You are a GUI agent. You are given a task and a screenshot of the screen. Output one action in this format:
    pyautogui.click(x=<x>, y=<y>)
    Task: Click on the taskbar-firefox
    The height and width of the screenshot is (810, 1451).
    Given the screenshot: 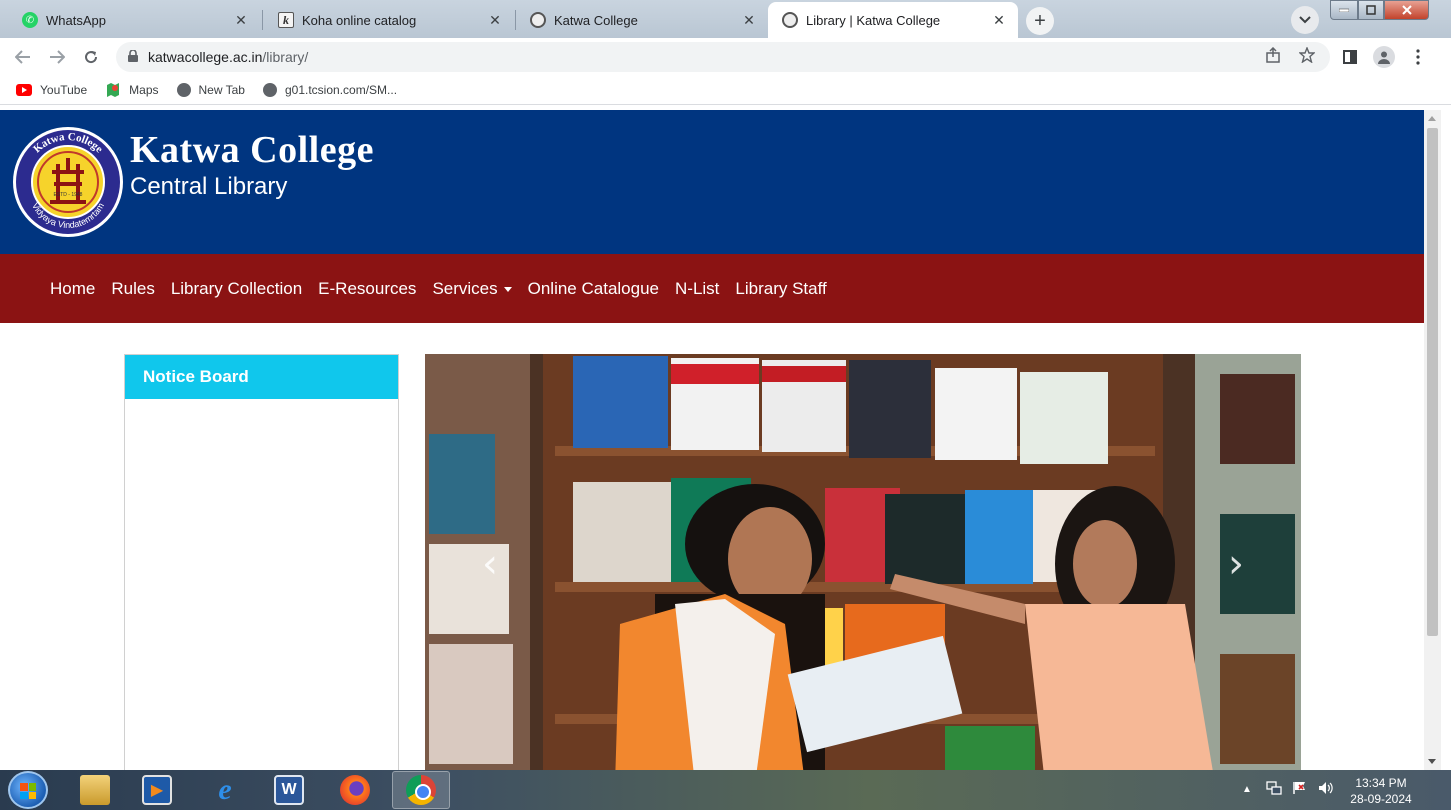 What is the action you would take?
    pyautogui.click(x=355, y=790)
    